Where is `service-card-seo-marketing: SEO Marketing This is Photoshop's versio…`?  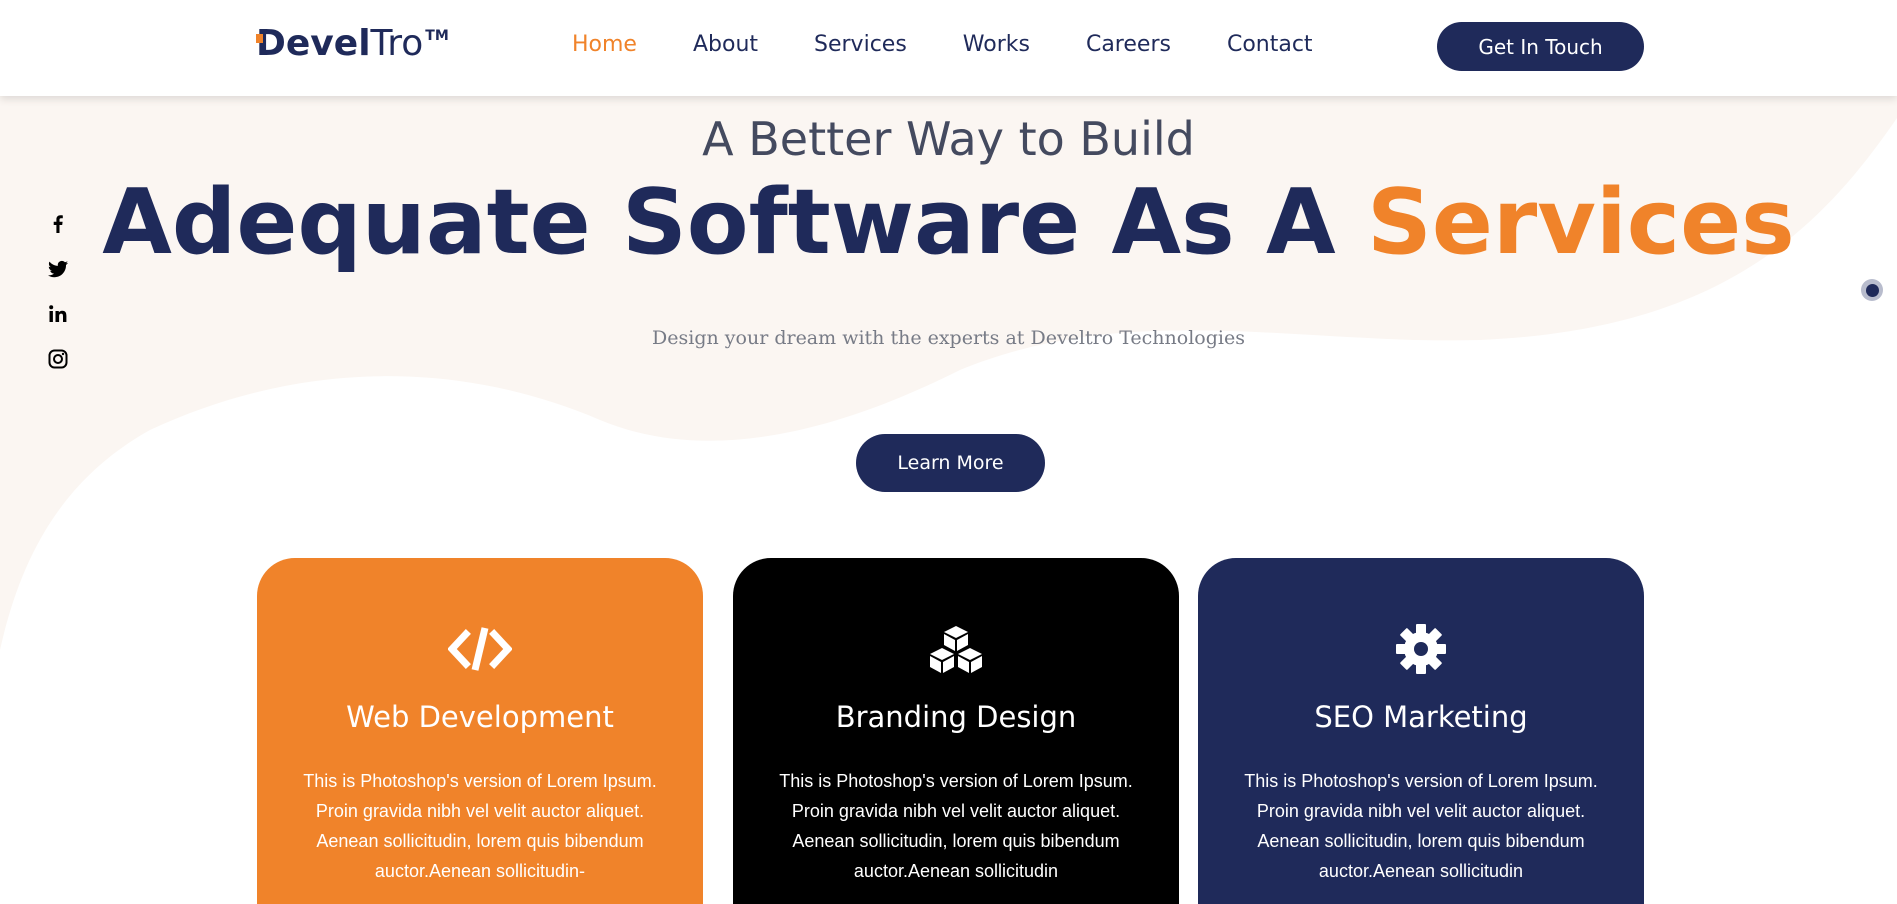 service-card-seo-marketing: SEO Marketing This is Photoshop's versio… is located at coordinates (1421, 731).